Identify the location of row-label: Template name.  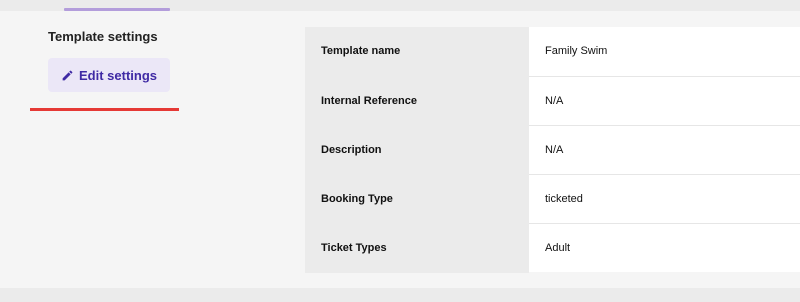
(417, 52).